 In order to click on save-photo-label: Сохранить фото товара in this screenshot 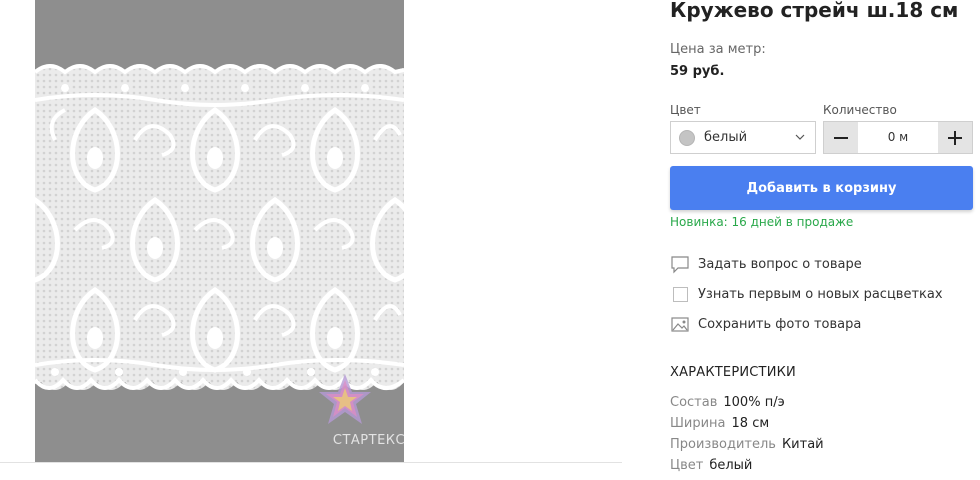, I will do `click(780, 324)`.